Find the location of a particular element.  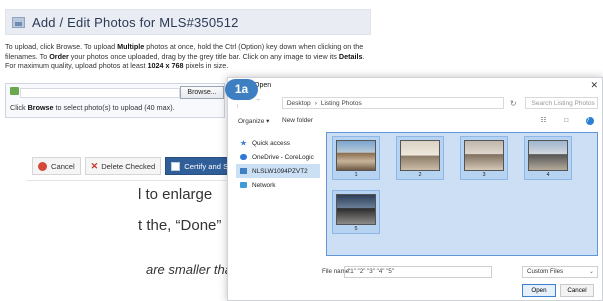

file-thumbnail: 4 is located at coordinates (548, 158).